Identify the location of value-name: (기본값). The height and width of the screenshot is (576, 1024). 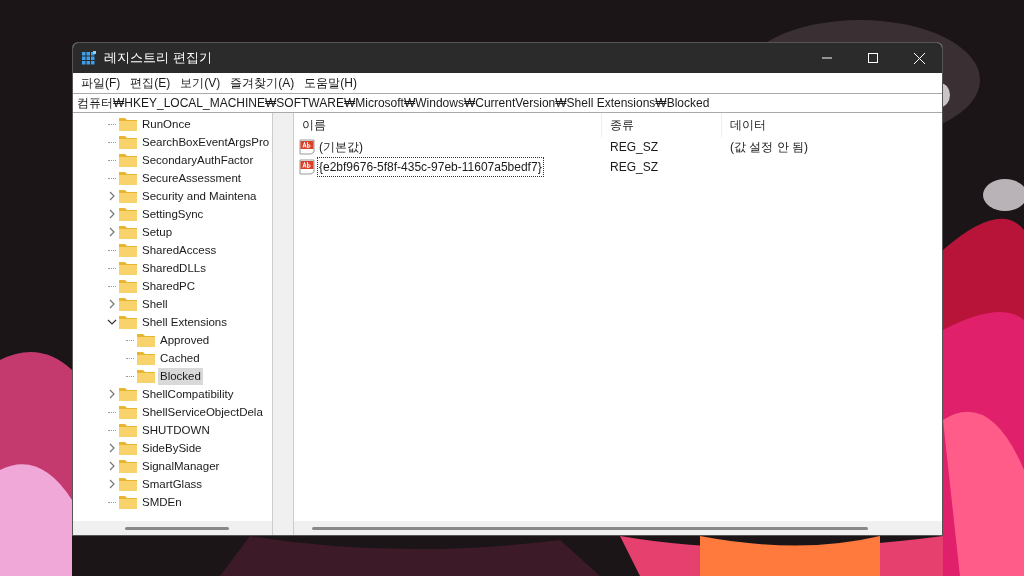
(341, 147).